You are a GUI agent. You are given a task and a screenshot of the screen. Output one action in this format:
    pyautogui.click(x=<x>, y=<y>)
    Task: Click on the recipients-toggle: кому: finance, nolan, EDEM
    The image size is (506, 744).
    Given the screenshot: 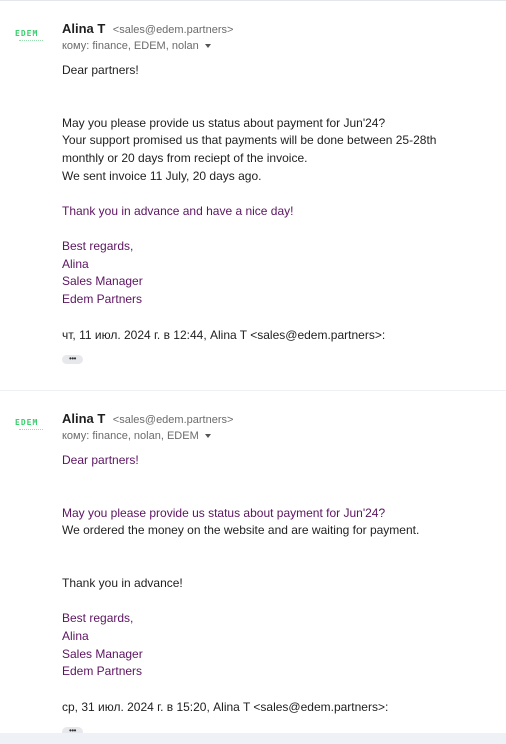 What is the action you would take?
    pyautogui.click(x=136, y=436)
    